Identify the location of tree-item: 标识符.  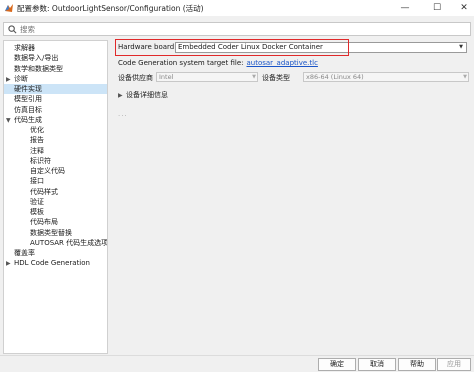
(55, 161).